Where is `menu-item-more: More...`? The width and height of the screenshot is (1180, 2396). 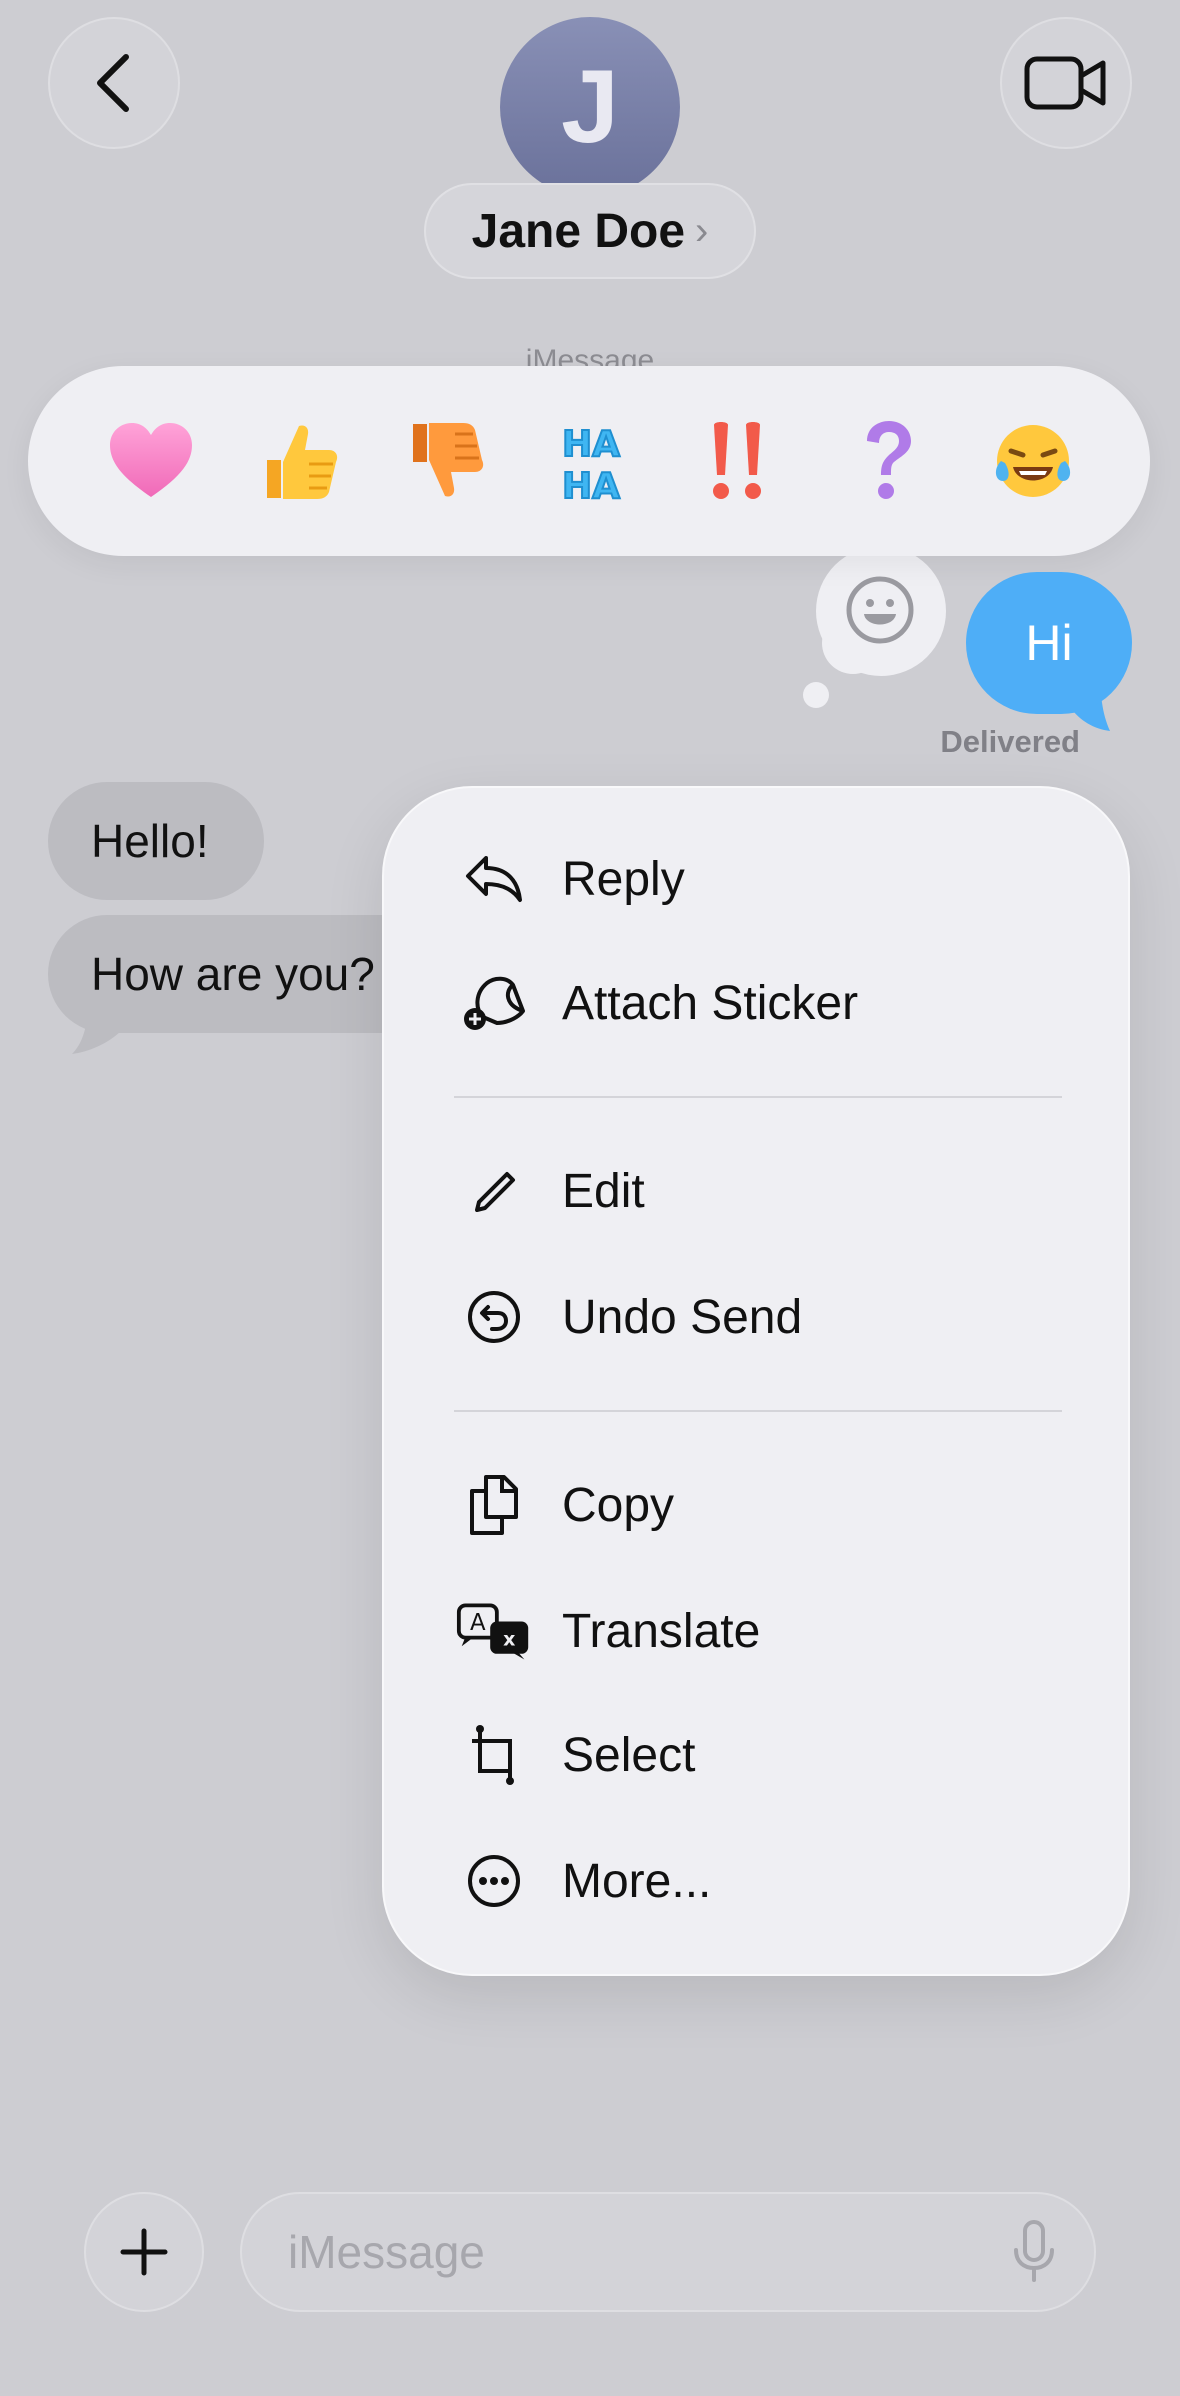
menu-item-more: More... is located at coordinates (759, 1881).